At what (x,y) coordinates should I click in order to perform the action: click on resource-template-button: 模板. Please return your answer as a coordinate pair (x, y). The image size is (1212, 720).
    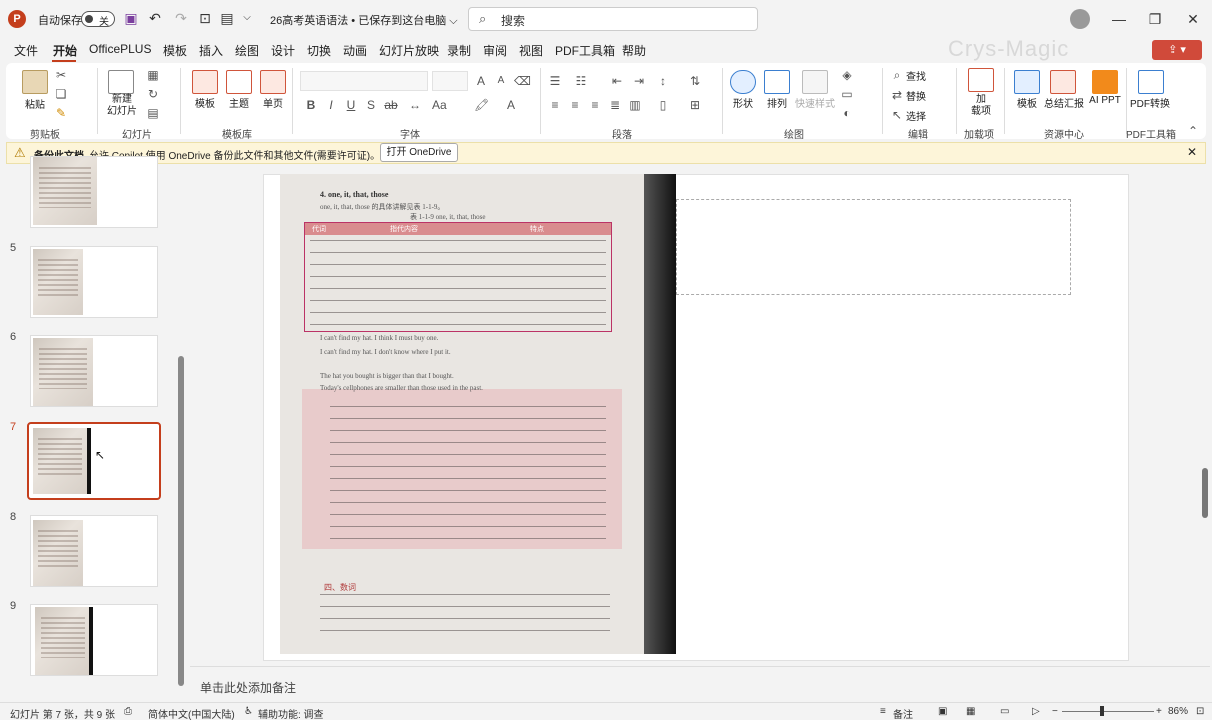
    Looking at the image, I should click on (1027, 102).